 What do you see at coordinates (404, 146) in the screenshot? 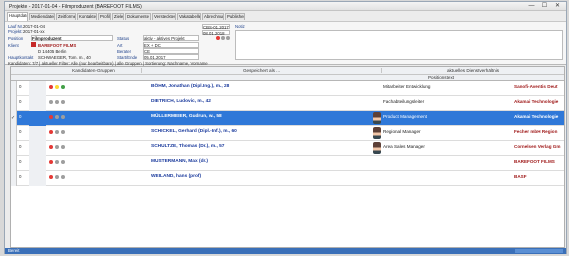
I see `position-text: Area Sales Manager` at bounding box center [404, 146].